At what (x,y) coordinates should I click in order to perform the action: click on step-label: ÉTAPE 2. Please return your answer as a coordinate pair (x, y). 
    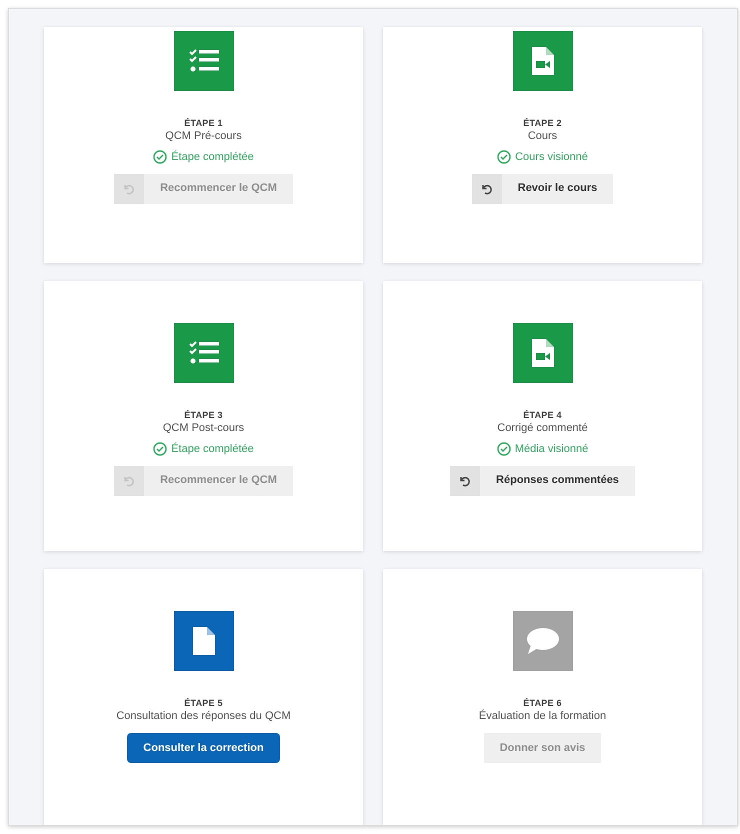
    Looking at the image, I should click on (542, 123).